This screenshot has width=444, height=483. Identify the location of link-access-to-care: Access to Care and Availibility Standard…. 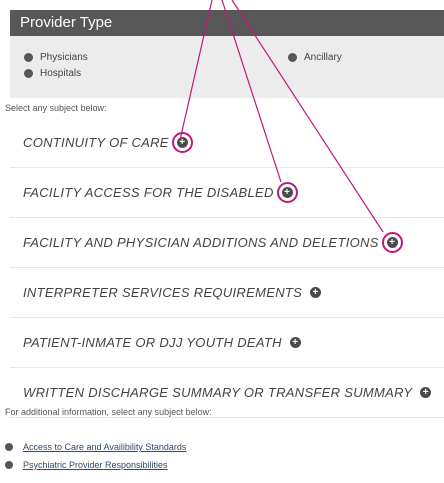
(104, 447).